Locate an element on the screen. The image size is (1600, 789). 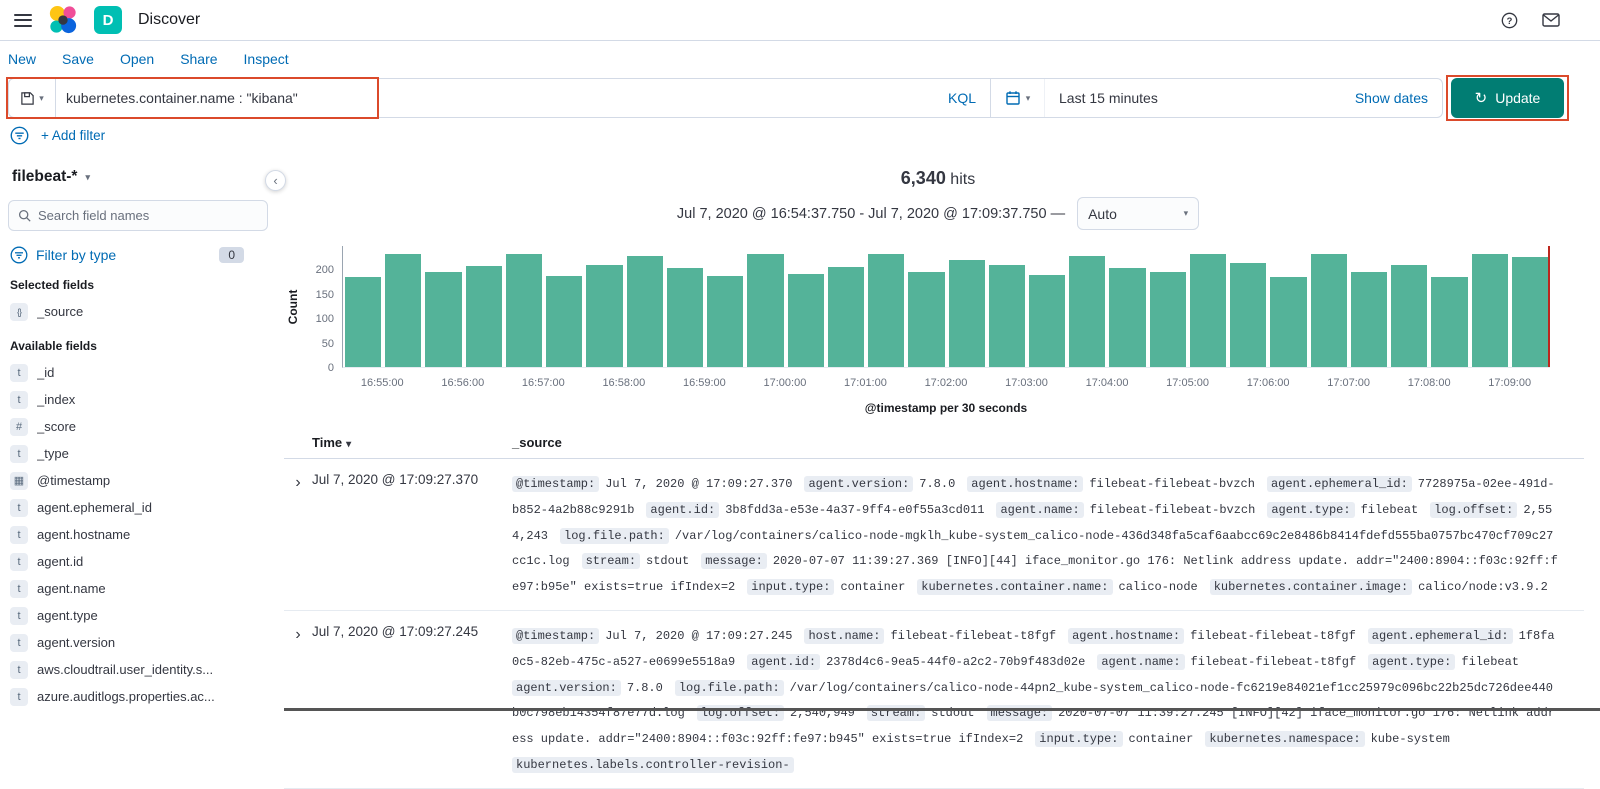
field-item-_score: # _score is located at coordinates (138, 426).